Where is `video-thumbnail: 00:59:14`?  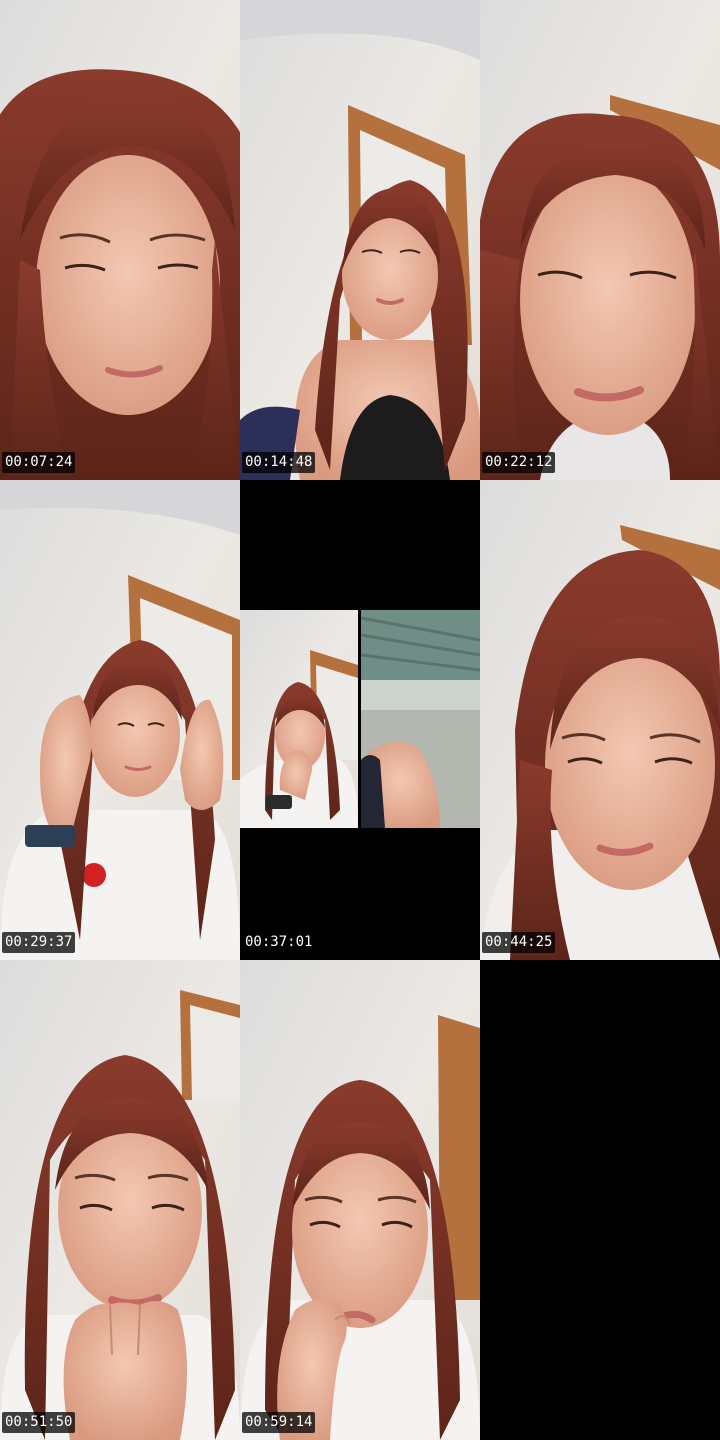 video-thumbnail: 00:59:14 is located at coordinates (360, 1200).